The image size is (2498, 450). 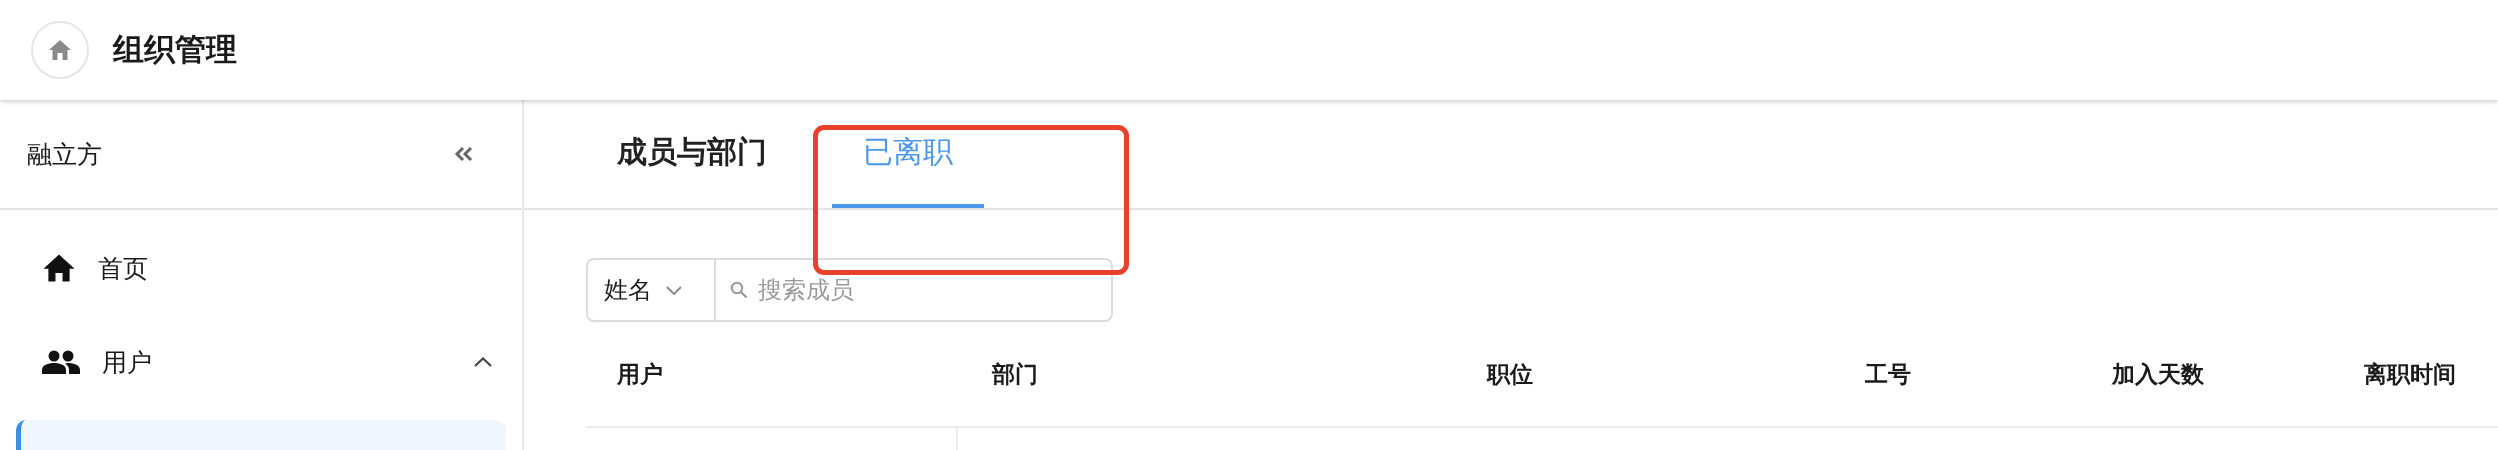 I want to click on search-field: 姓名 搜索成员, so click(x=849, y=290).